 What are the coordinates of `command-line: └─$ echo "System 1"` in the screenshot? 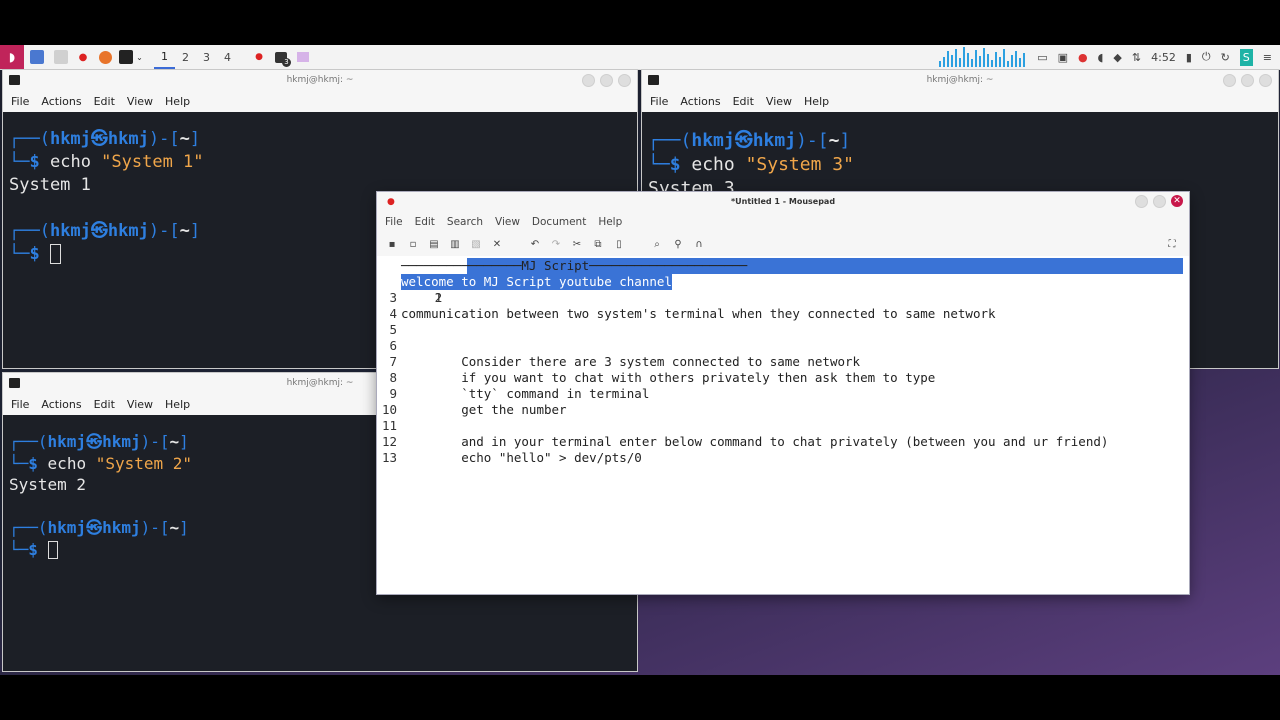 It's located at (106, 162).